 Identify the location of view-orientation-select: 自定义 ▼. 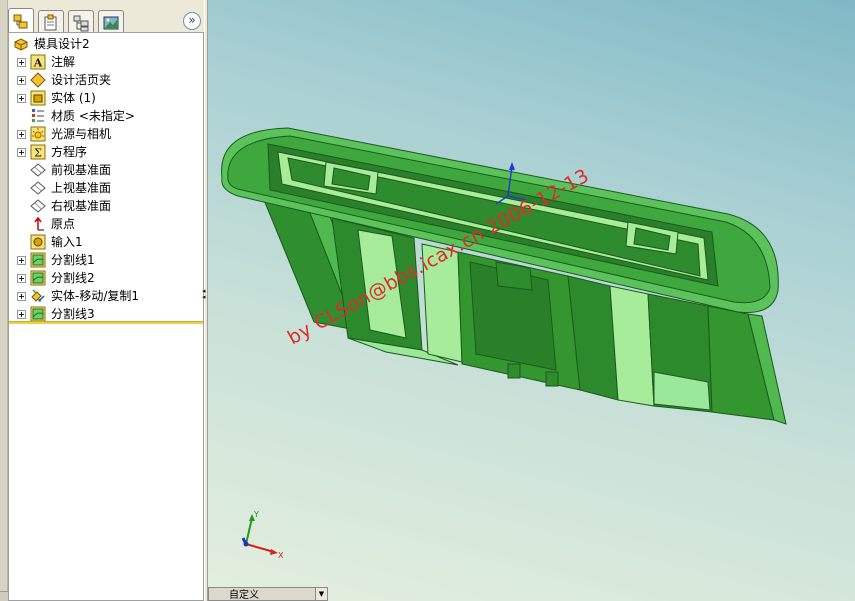
(268, 594).